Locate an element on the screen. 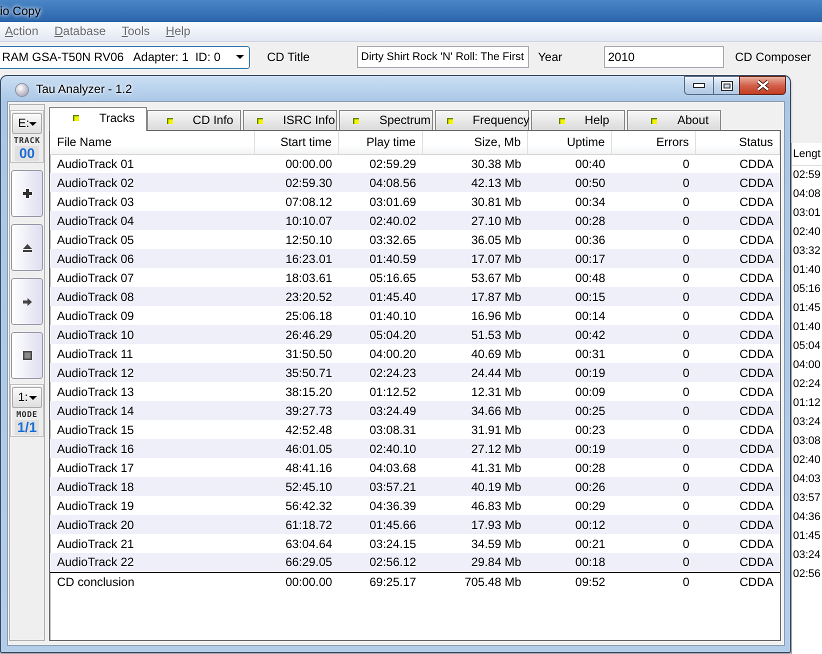 Image resolution: width=822 pixels, height=654 pixels. table-row: AudioTrack 22 66:29.05 02:56.12 29.84 Mb 00:18 0 CDDA is located at coordinates (415, 562).